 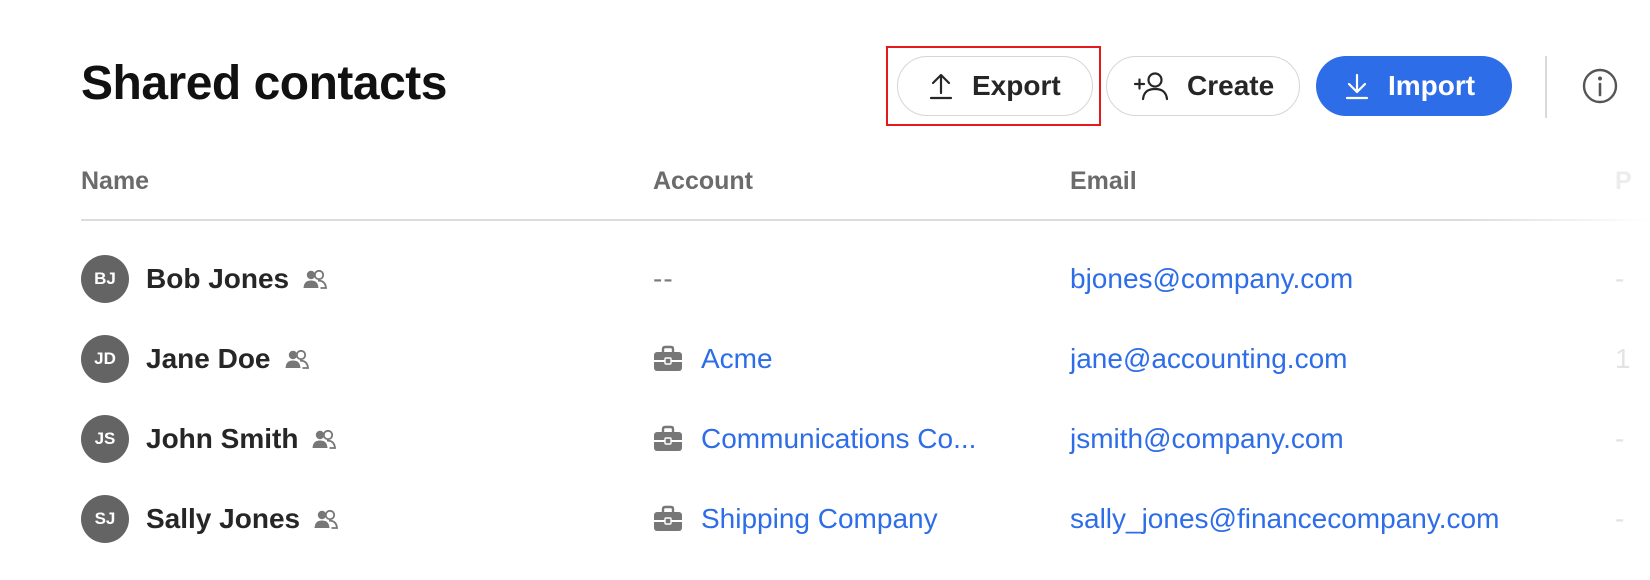 I want to click on import-button-label: Import, so click(x=1432, y=85).